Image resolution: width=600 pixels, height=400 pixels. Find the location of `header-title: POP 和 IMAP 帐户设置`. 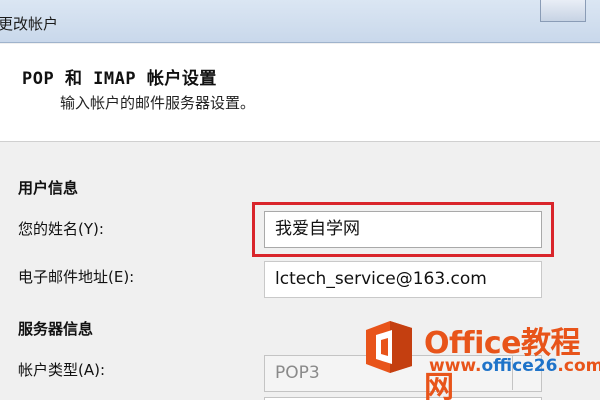

header-title: POP 和 IMAP 帐户设置 is located at coordinates (119, 79).